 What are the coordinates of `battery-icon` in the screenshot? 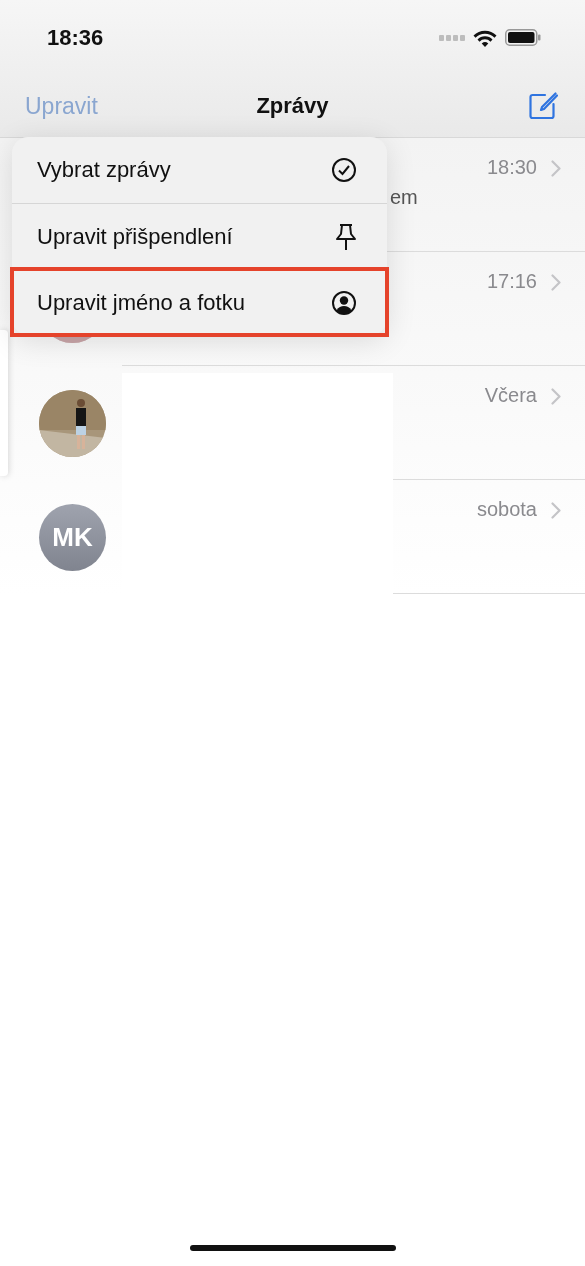 It's located at (523, 37).